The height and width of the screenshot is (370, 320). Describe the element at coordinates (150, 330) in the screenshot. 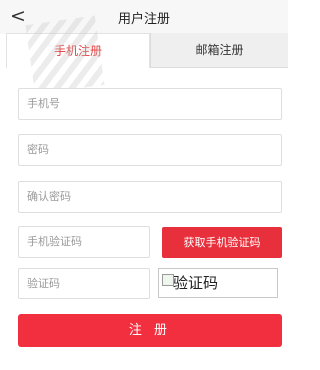

I see `register-button: 注 册` at that location.